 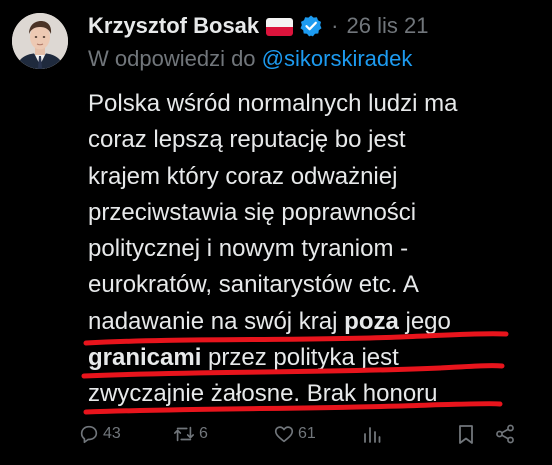 What do you see at coordinates (172, 58) in the screenshot?
I see `reply-prefix: W odpowiedzi do` at bounding box center [172, 58].